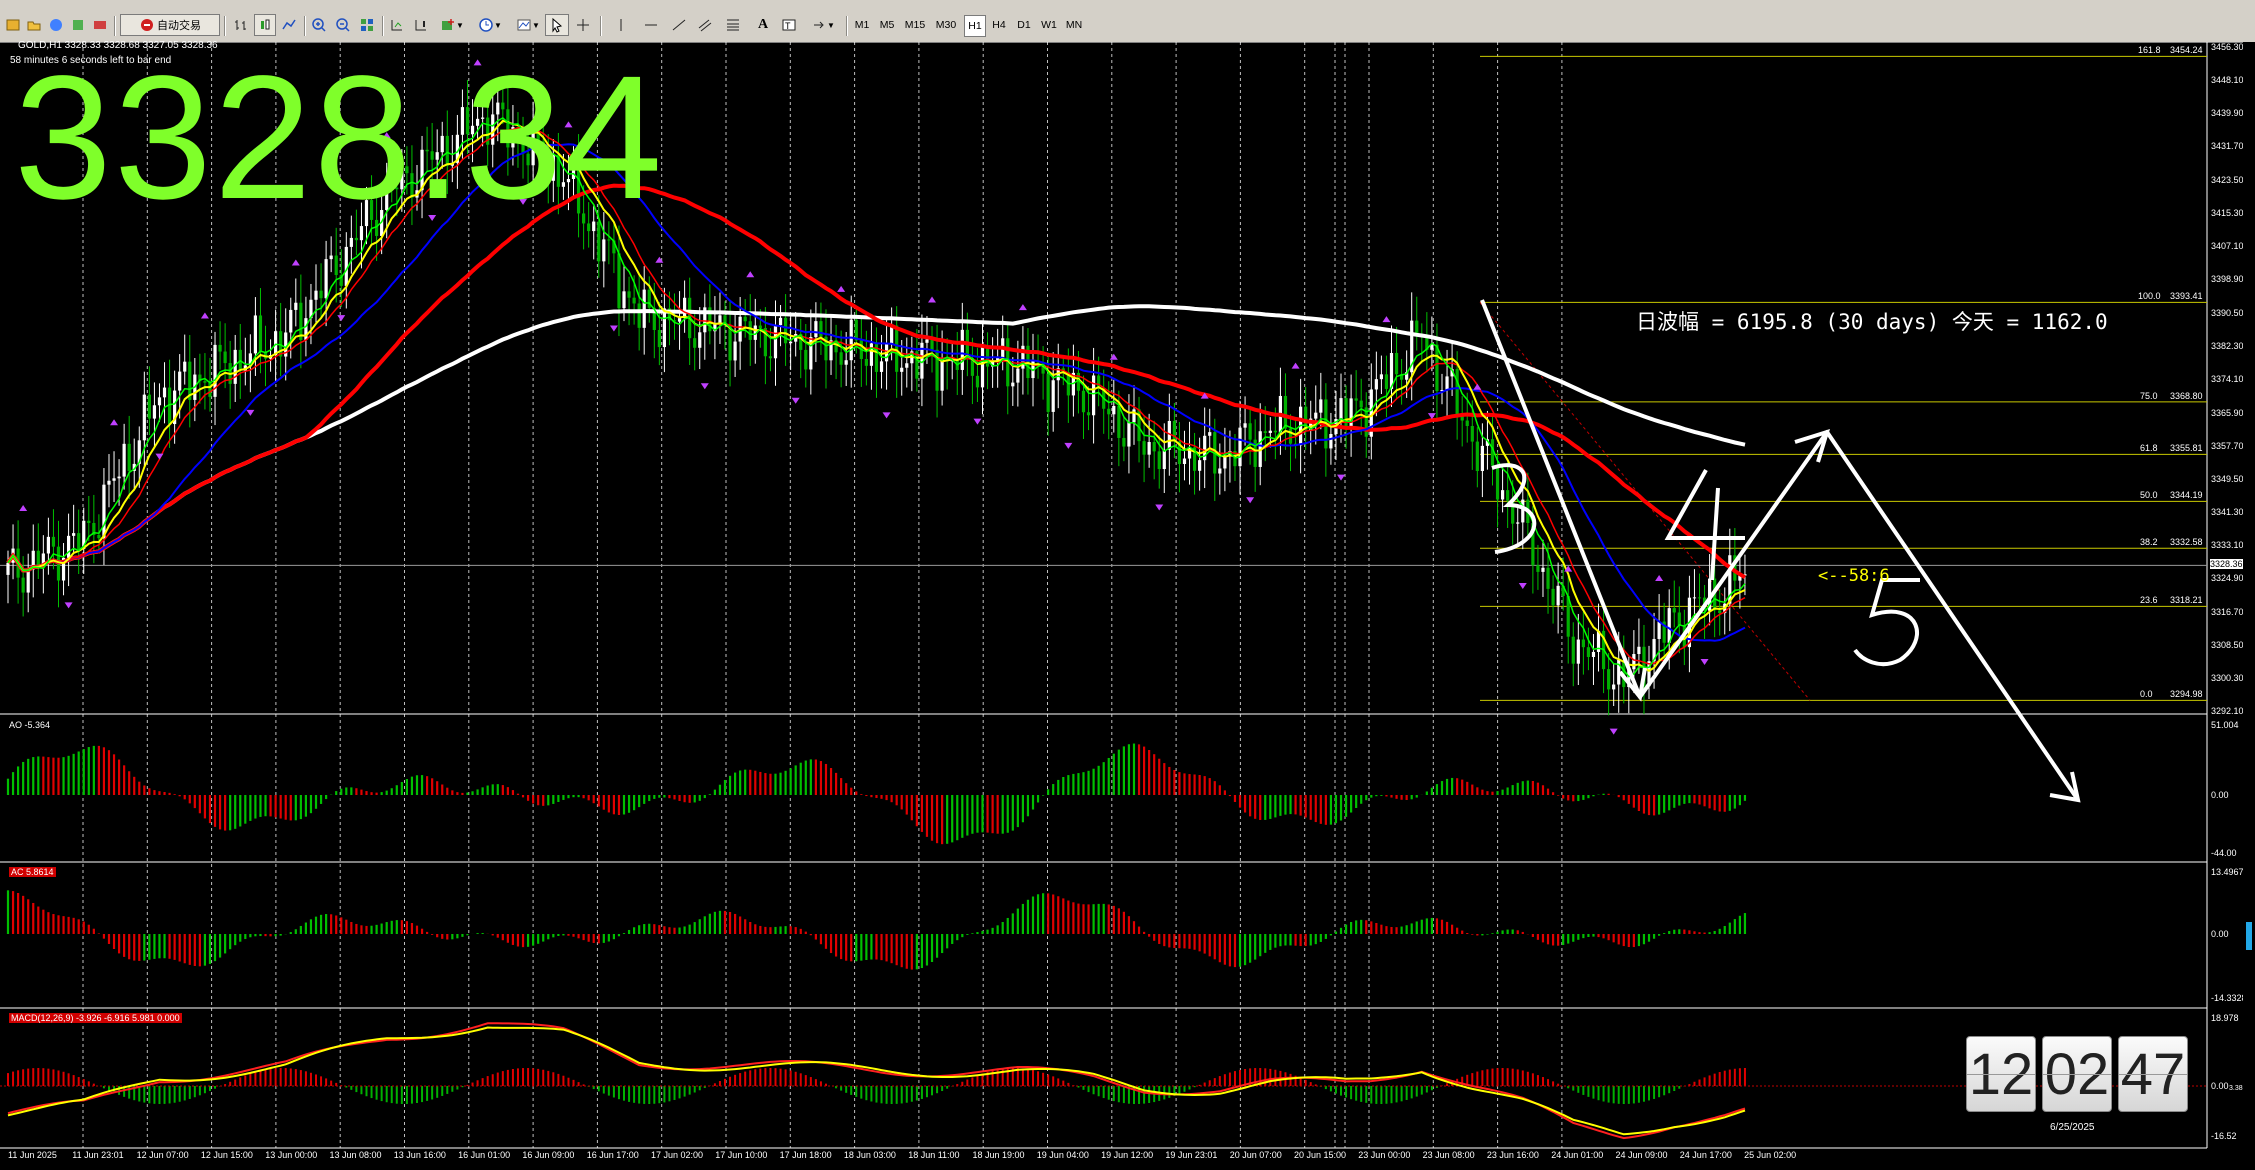  Describe the element at coordinates (2186, 694) in the screenshot. I see `fib-price-label: 3294.98` at that location.